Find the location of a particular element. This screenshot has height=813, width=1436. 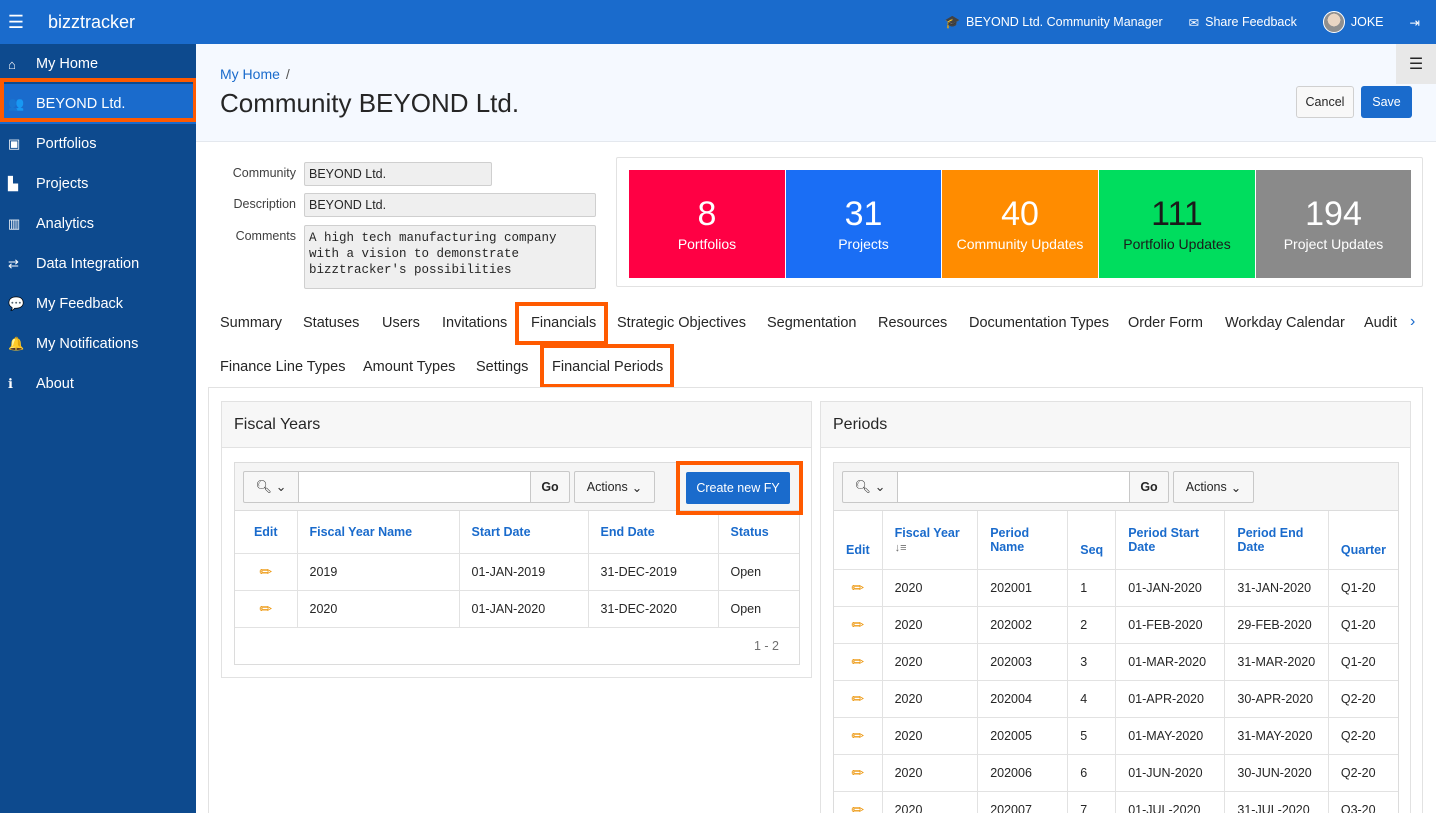

sidebar-item-data-integration: ⇄ Data Integration is located at coordinates (98, 264).